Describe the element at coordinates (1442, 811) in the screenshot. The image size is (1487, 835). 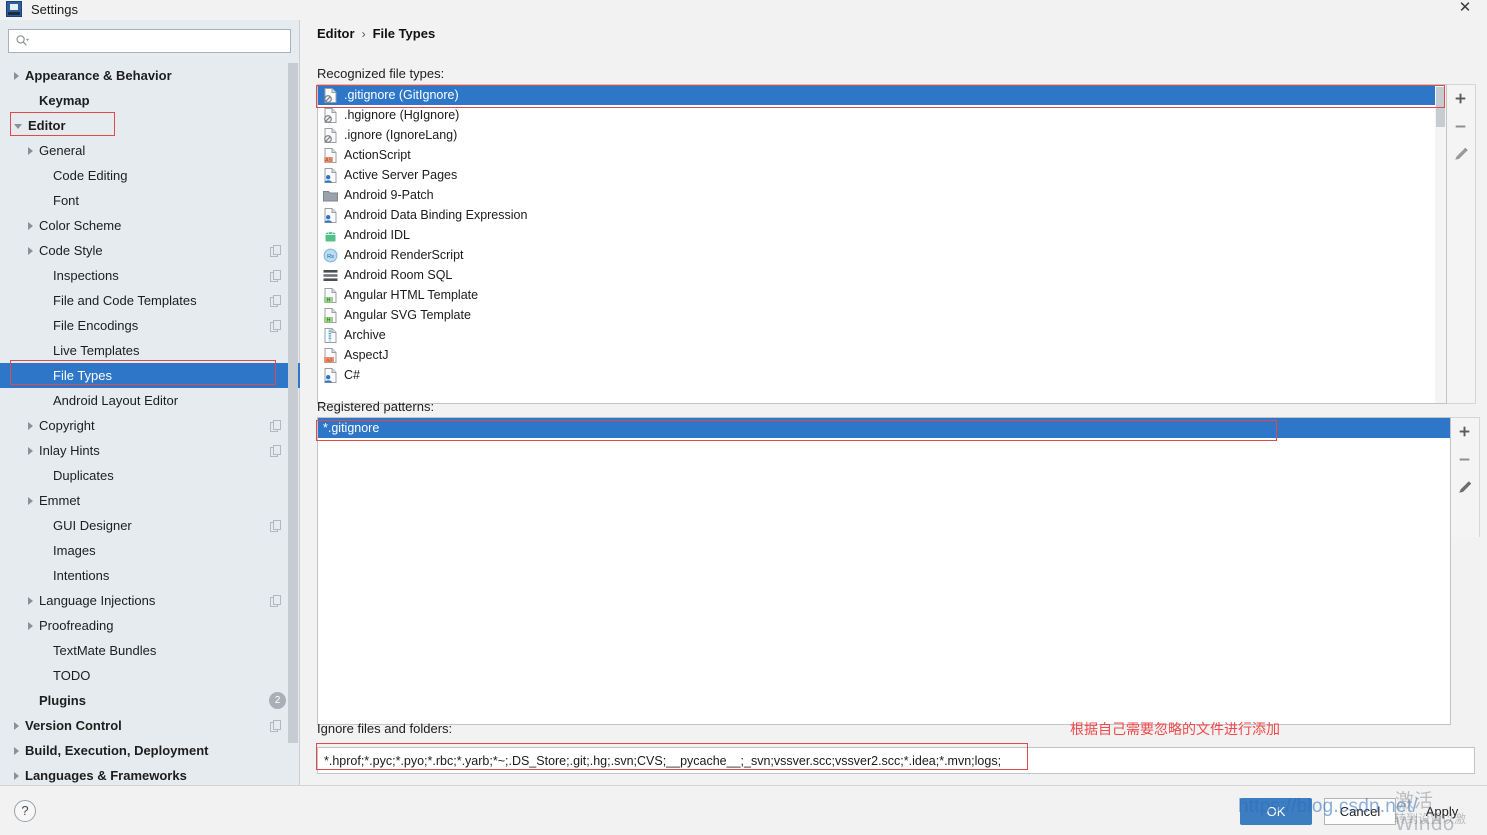
I see `apply-button: Apply` at that location.